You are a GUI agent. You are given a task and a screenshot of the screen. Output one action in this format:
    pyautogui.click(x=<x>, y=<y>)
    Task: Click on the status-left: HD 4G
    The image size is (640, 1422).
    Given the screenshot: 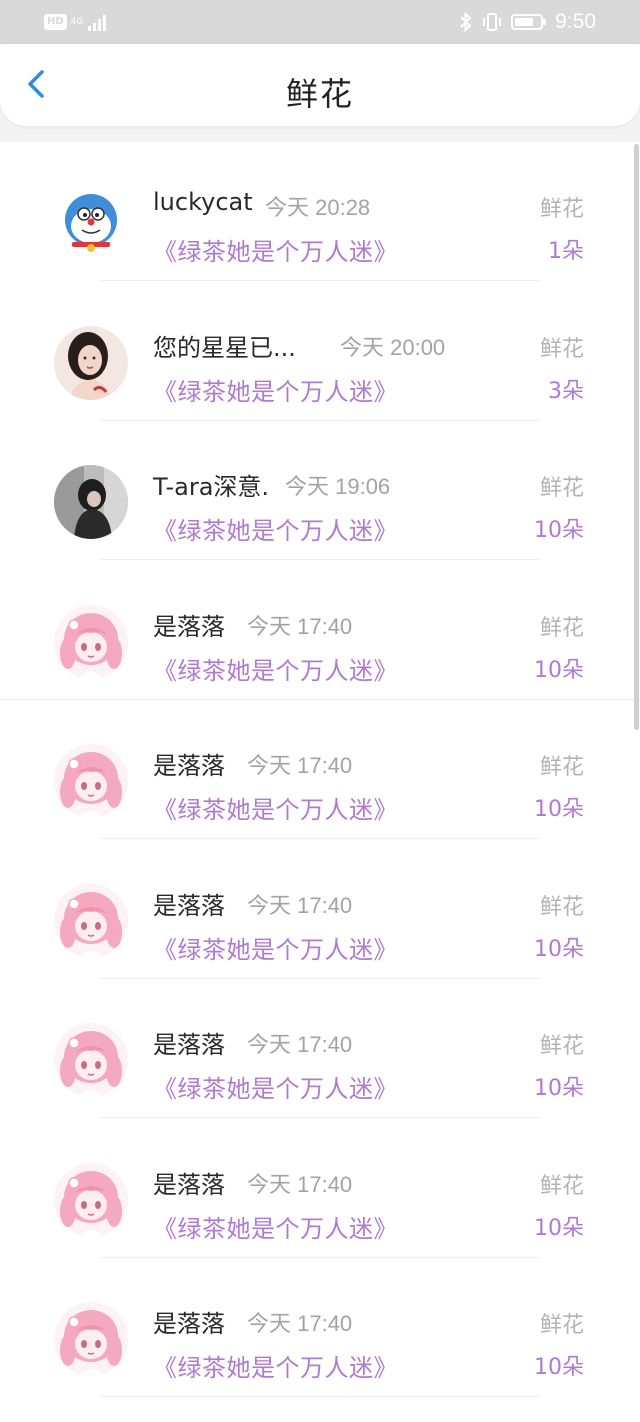 What is the action you would take?
    pyautogui.click(x=76, y=22)
    